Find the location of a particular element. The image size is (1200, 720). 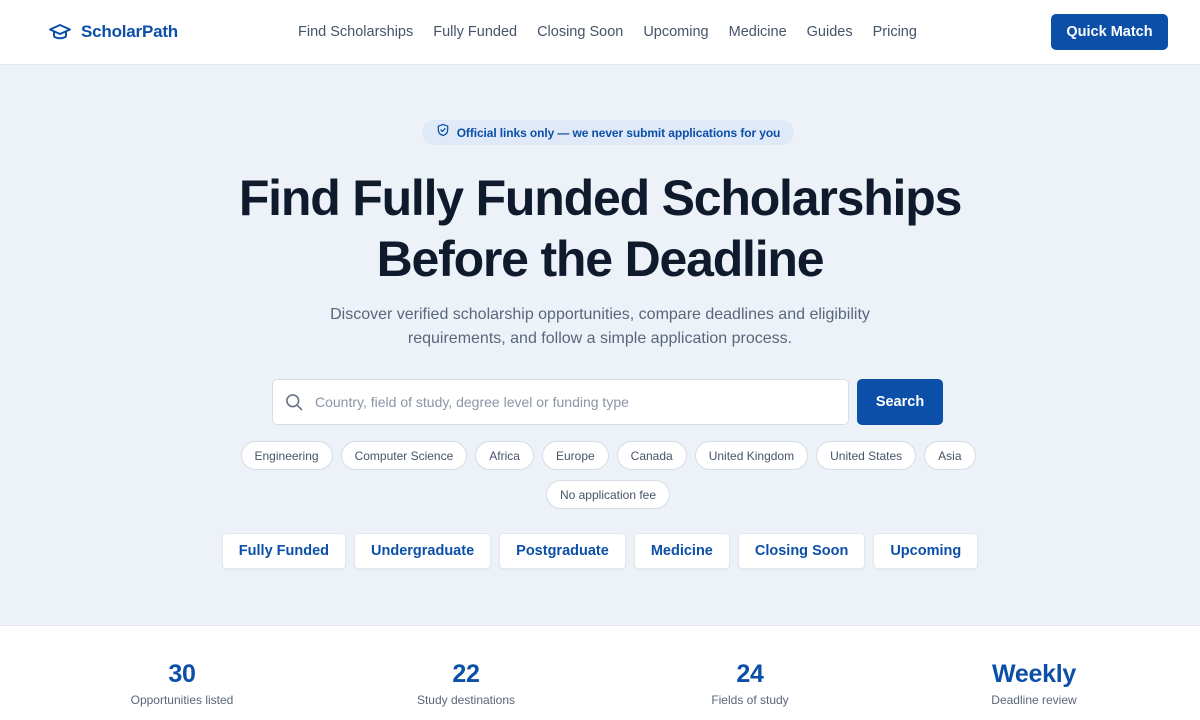

chip-africa: Africa is located at coordinates (504, 455).